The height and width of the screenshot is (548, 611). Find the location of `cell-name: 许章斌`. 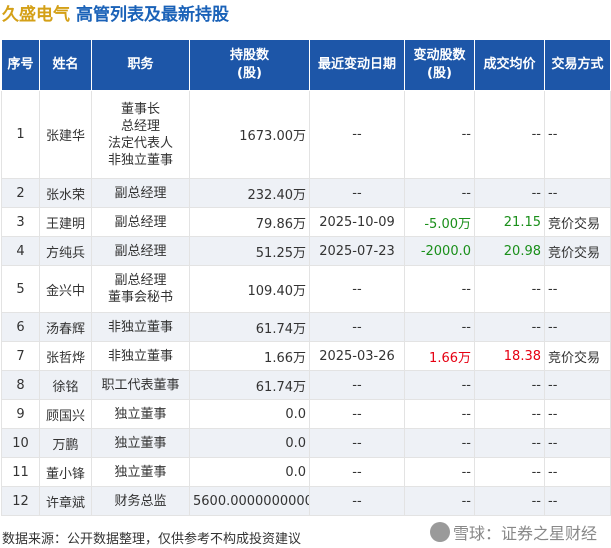

cell-name: 许章斌 is located at coordinates (65, 501).